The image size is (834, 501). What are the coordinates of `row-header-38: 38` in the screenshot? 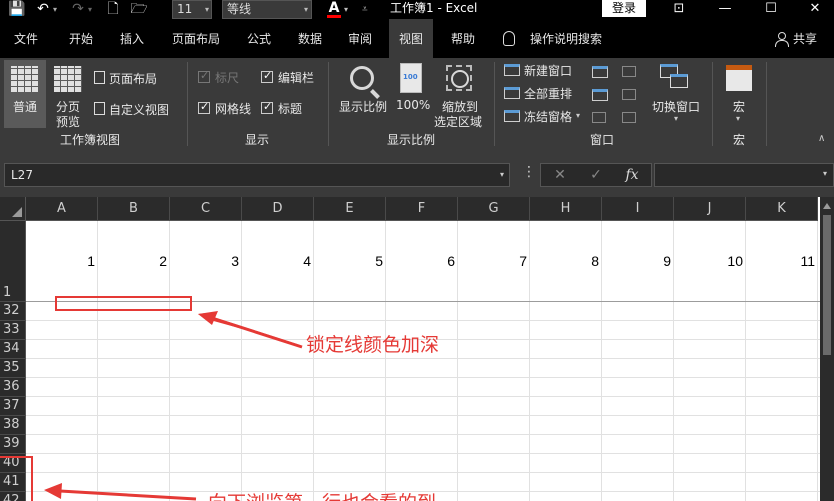 It's located at (13, 425).